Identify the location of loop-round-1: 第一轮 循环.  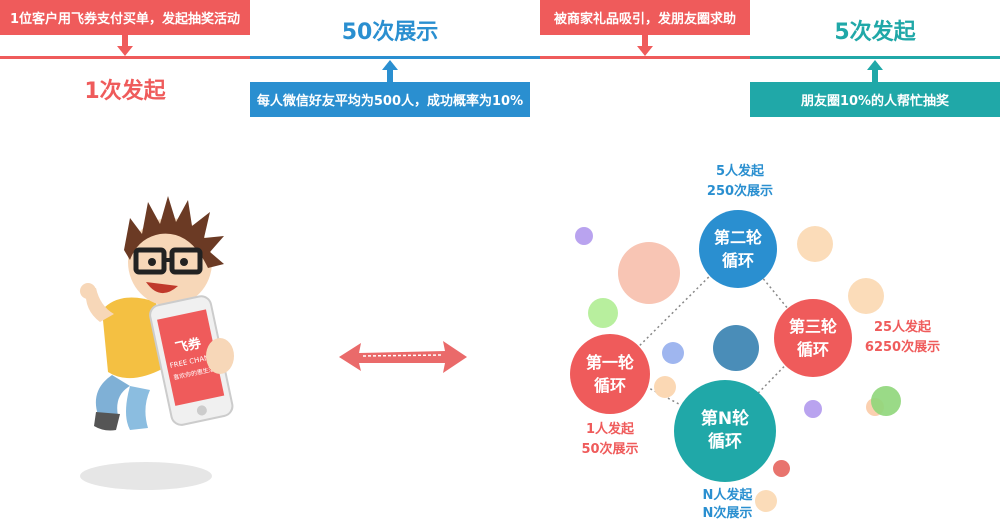
(610, 374).